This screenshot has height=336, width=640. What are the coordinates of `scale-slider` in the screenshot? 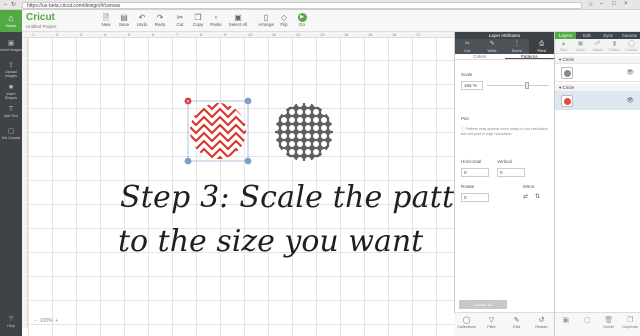 It's located at (518, 85).